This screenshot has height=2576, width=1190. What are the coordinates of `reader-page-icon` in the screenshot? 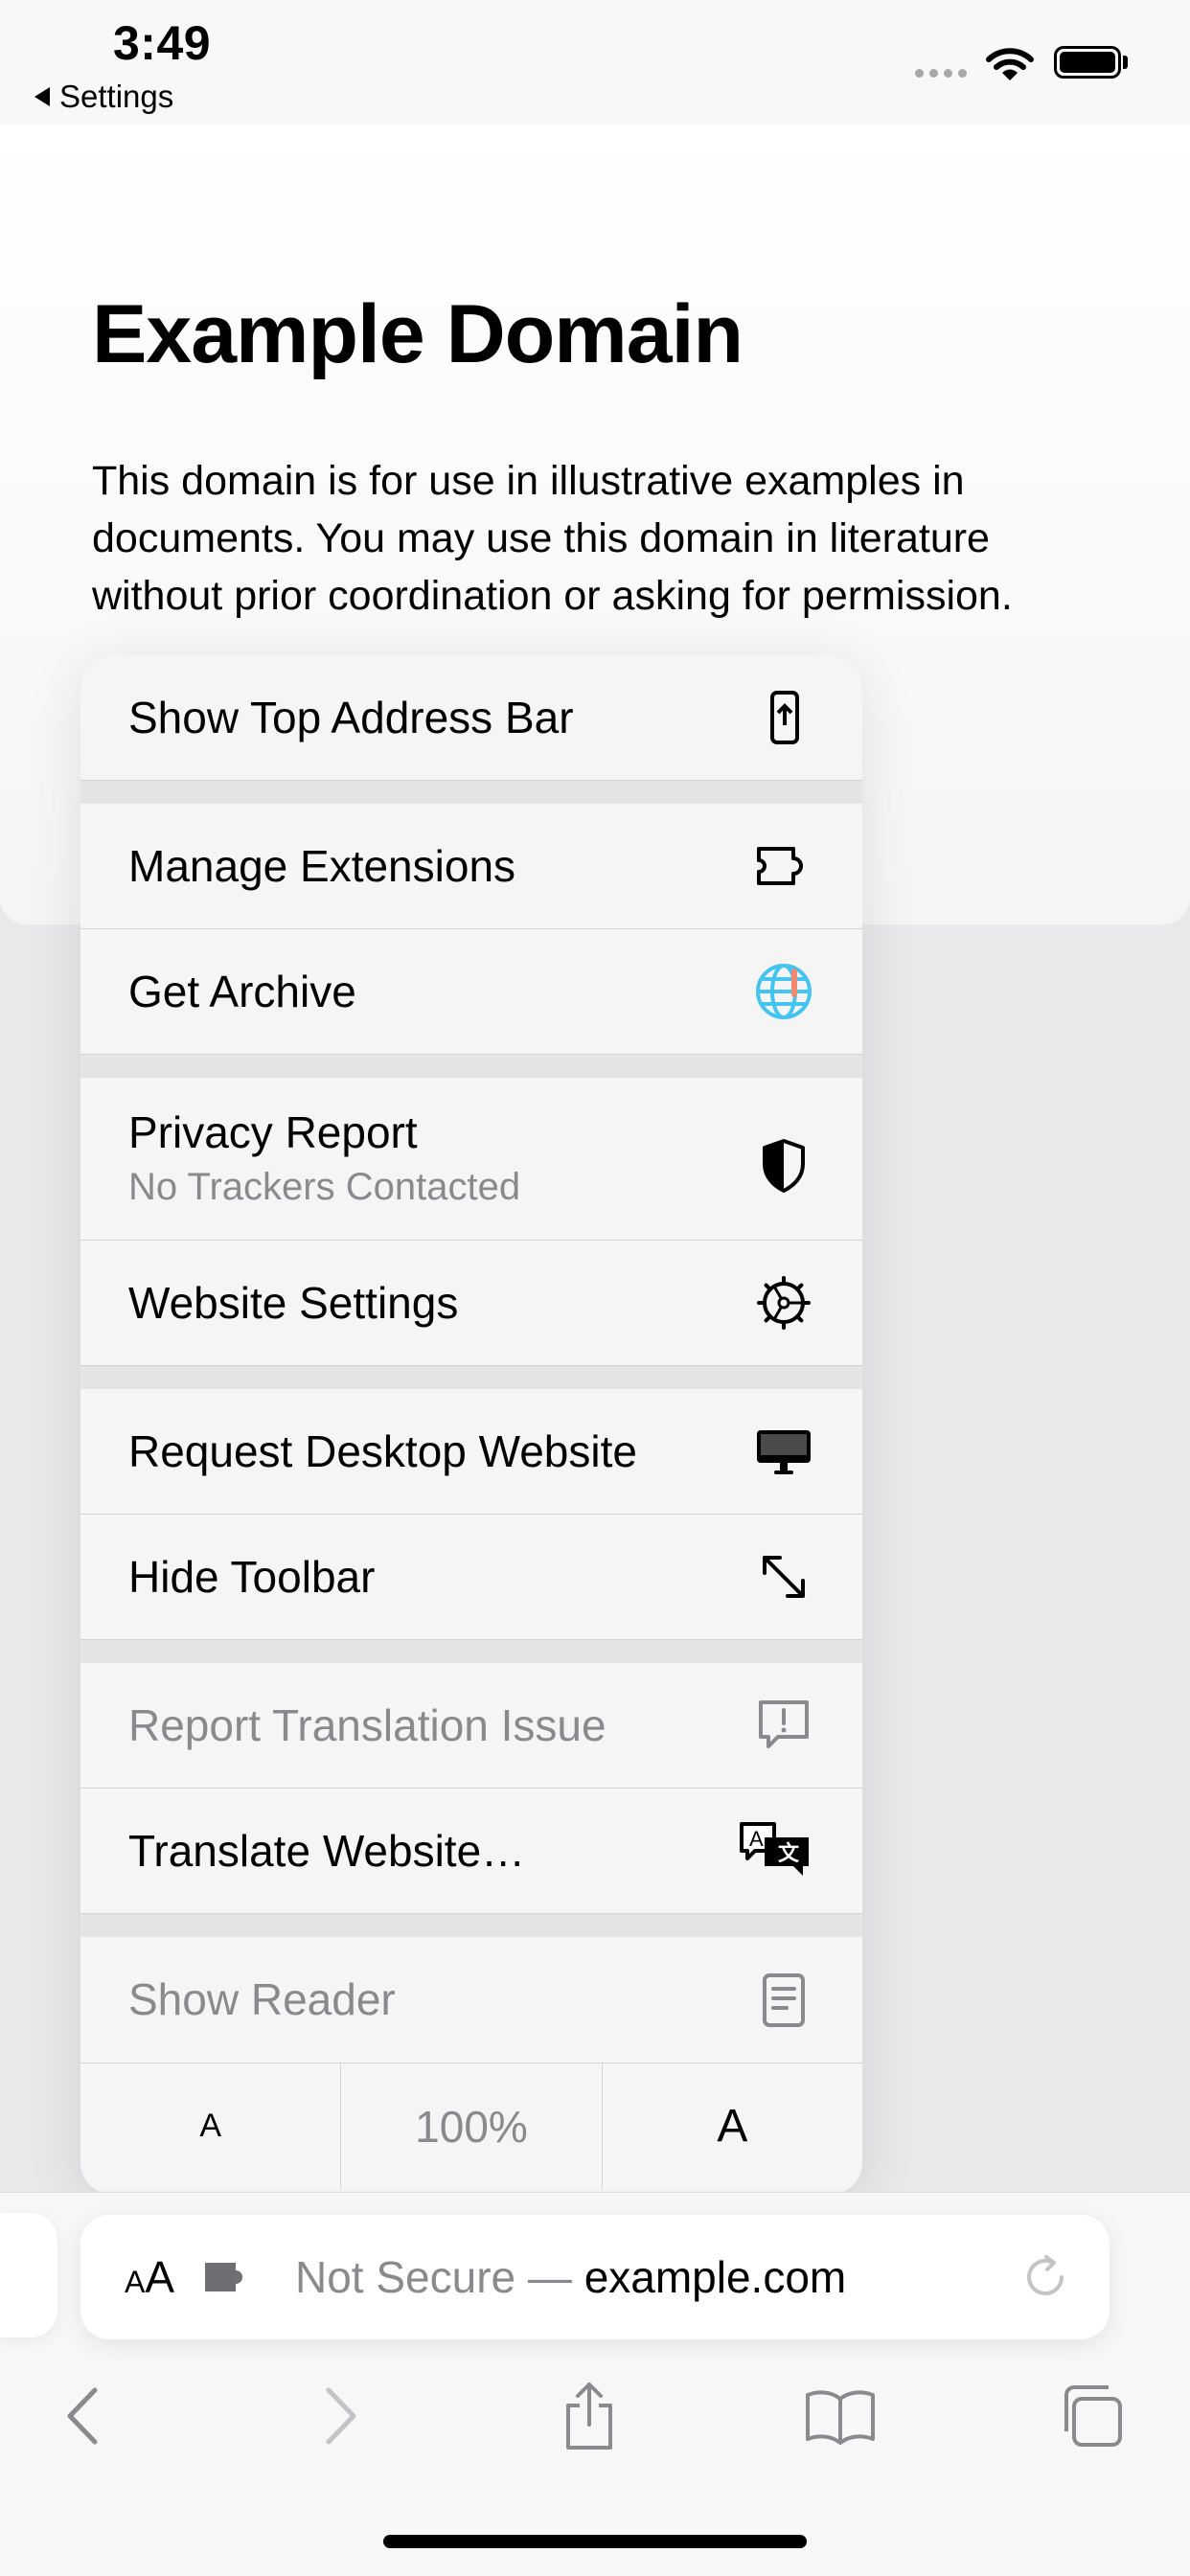 It's located at (783, 2001).